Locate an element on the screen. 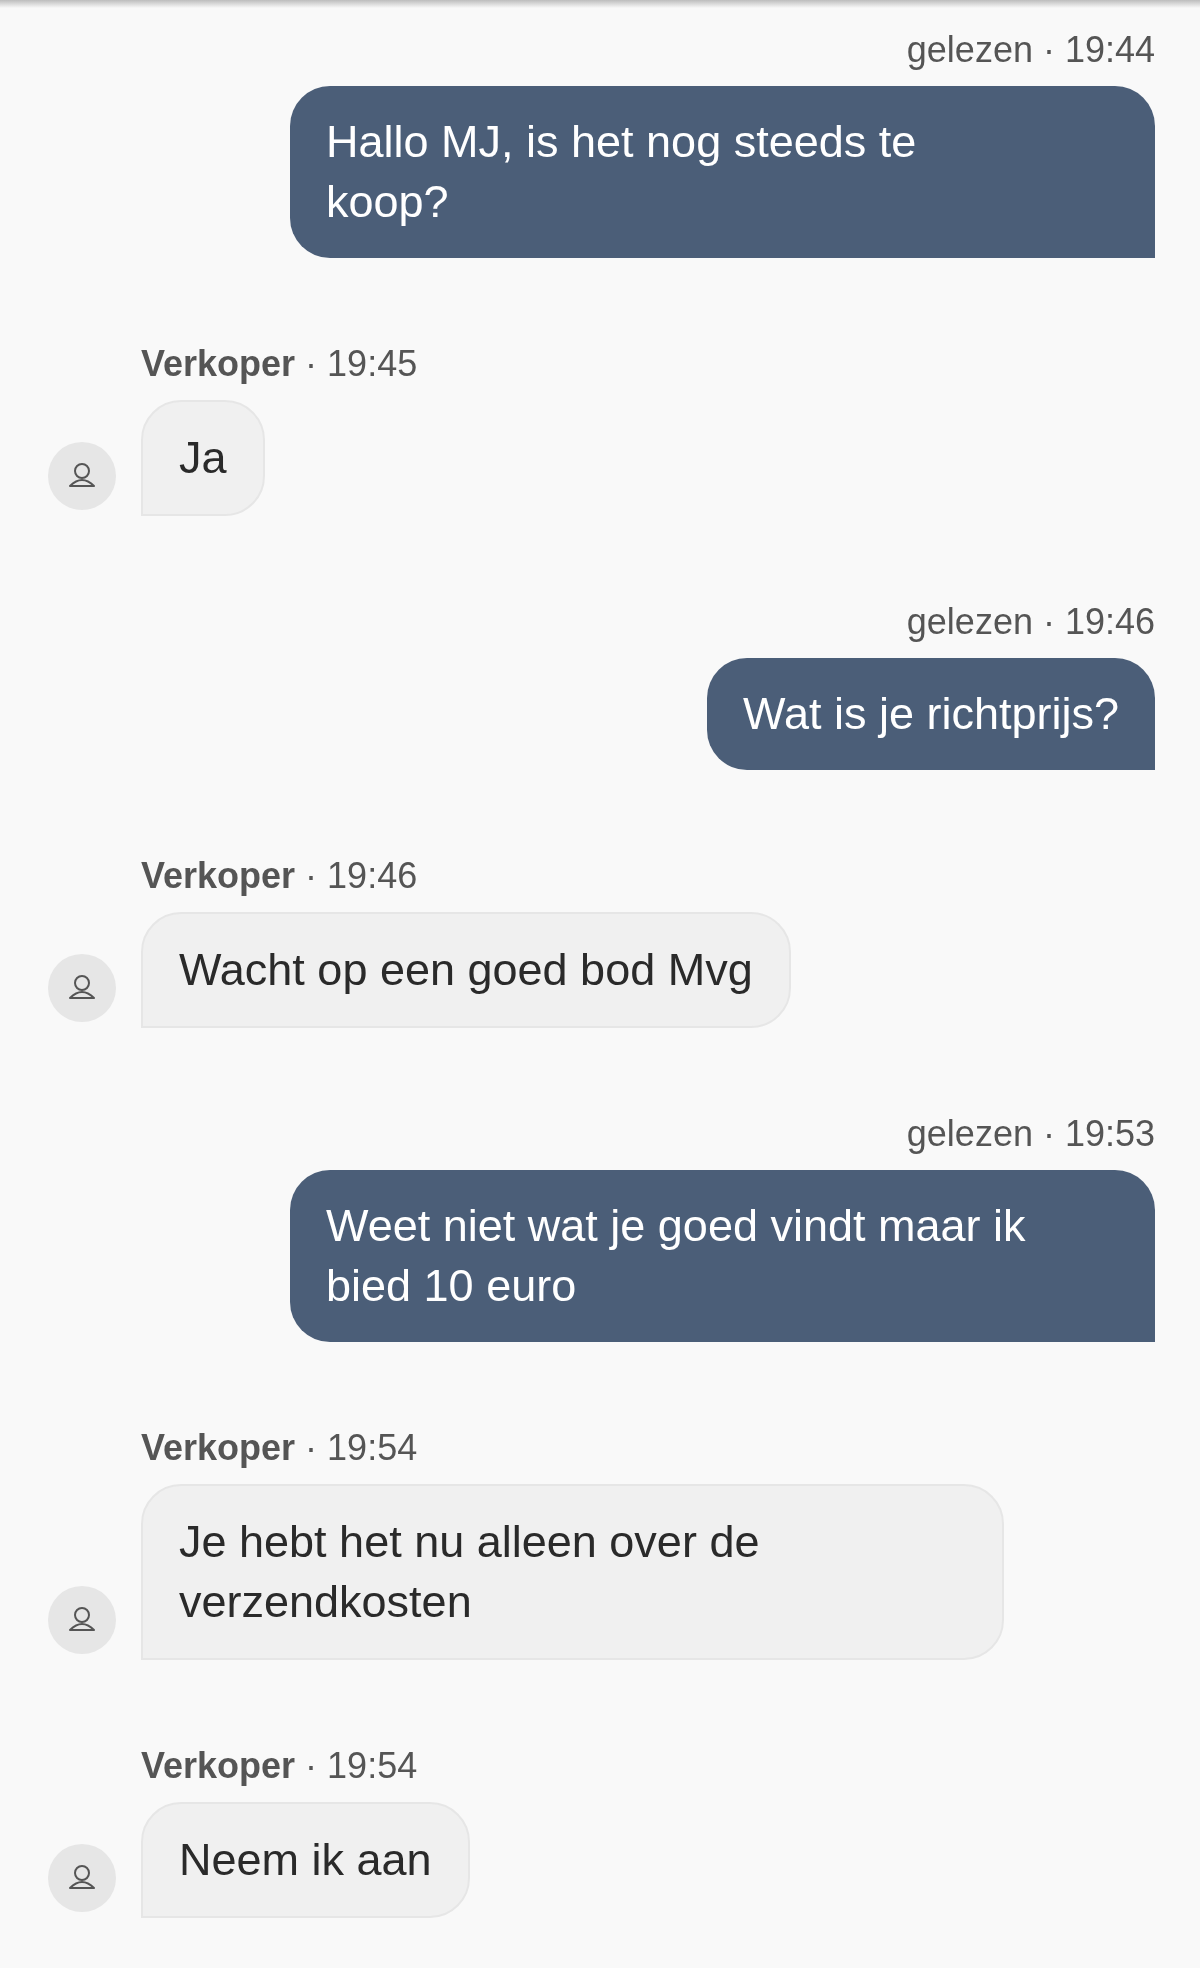 The image size is (1200, 1968). message-bubble: Ja is located at coordinates (203, 458).